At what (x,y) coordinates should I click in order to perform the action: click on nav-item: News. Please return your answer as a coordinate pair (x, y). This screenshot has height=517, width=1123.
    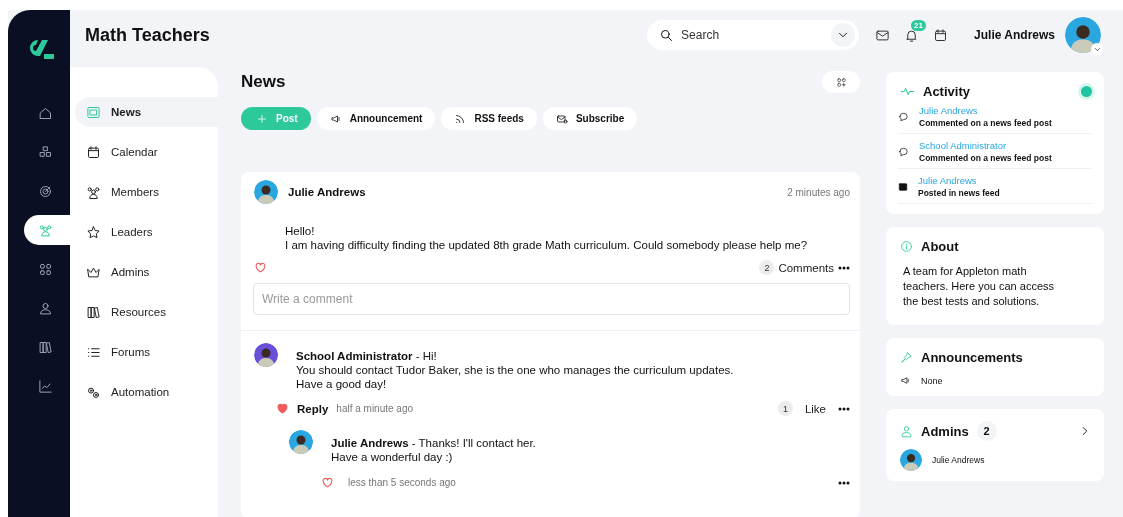
    Looking at the image, I should click on (146, 112).